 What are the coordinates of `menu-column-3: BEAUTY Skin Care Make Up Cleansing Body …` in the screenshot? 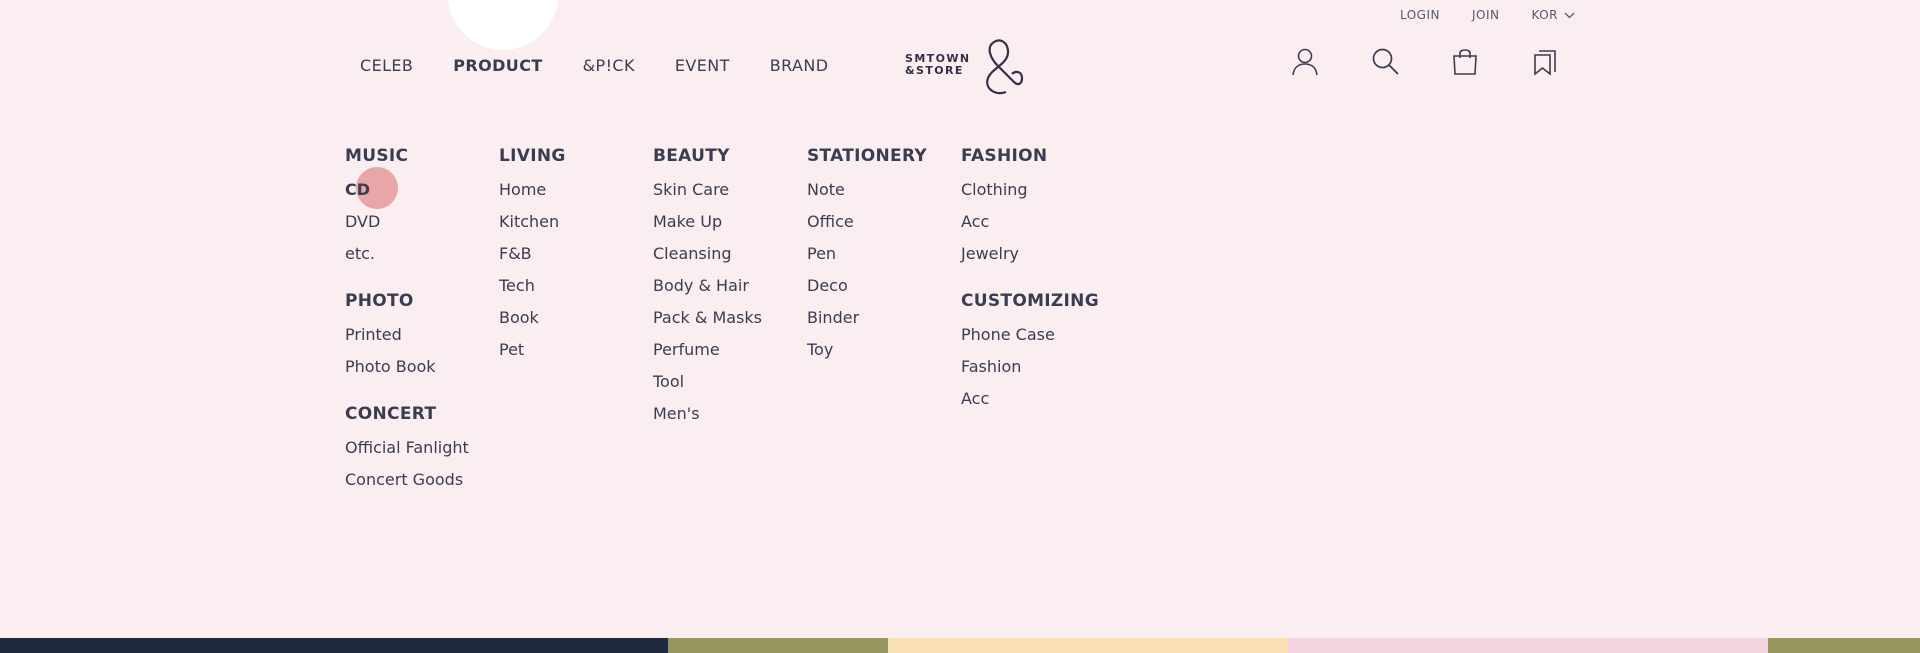 It's located at (730, 330).